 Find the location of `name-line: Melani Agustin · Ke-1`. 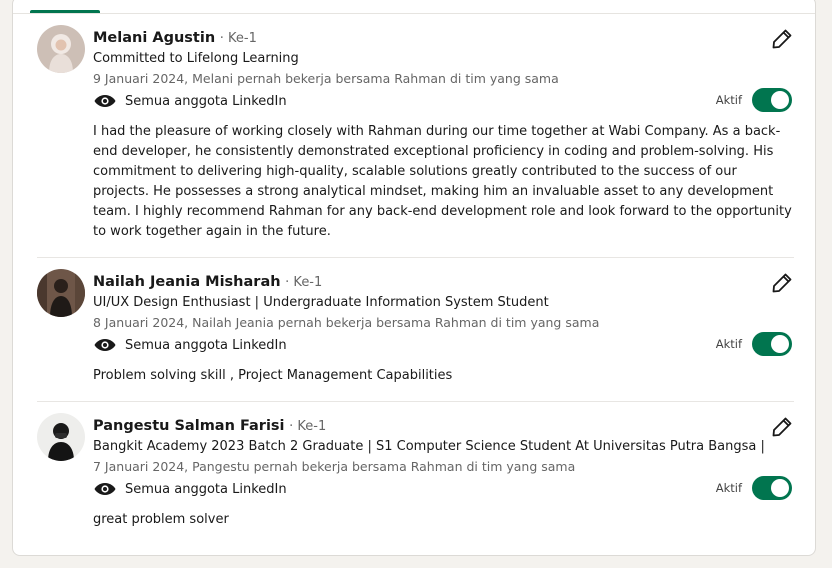

name-line: Melani Agustin · Ke-1 is located at coordinates (175, 38).